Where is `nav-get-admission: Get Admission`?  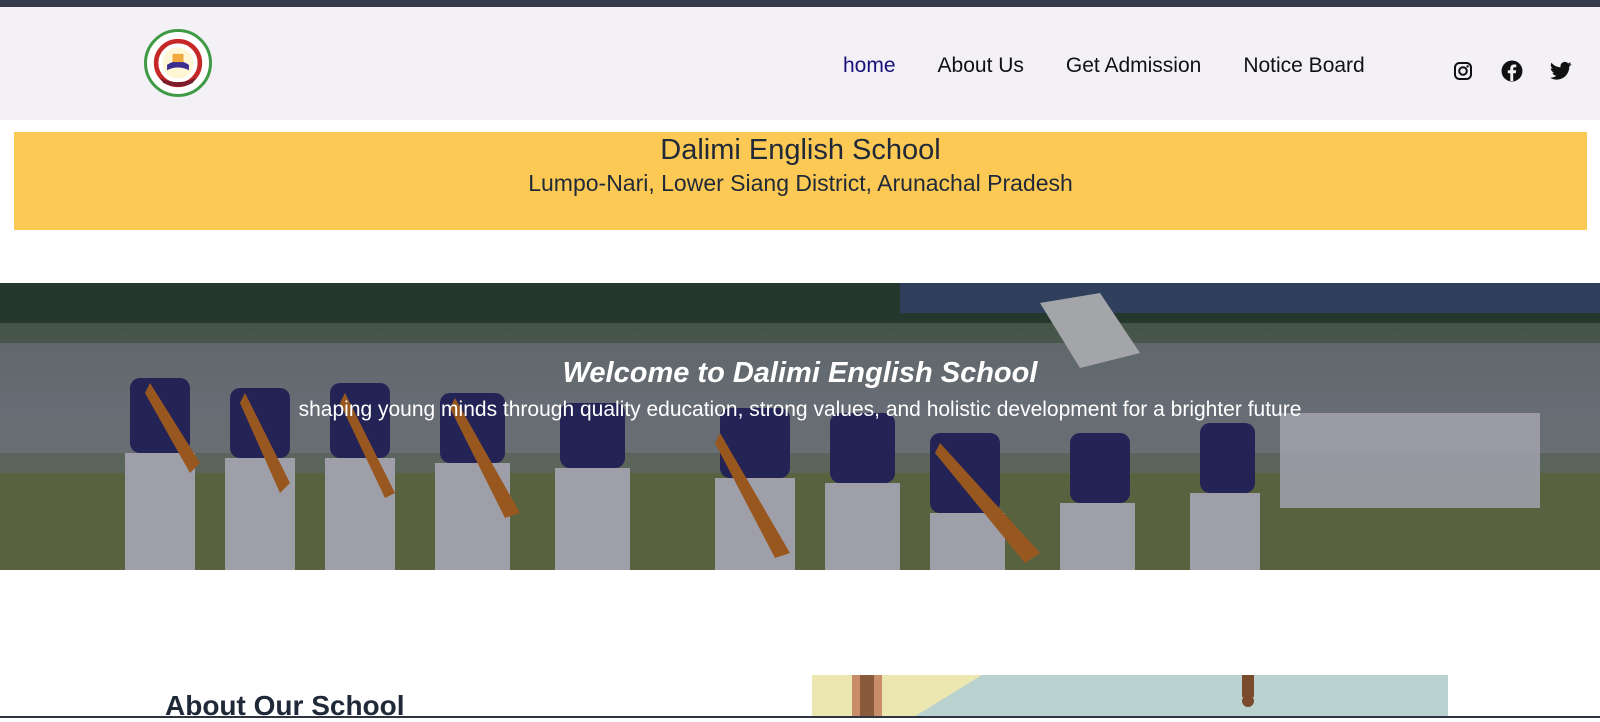
nav-get-admission: Get Admission is located at coordinates (1133, 66).